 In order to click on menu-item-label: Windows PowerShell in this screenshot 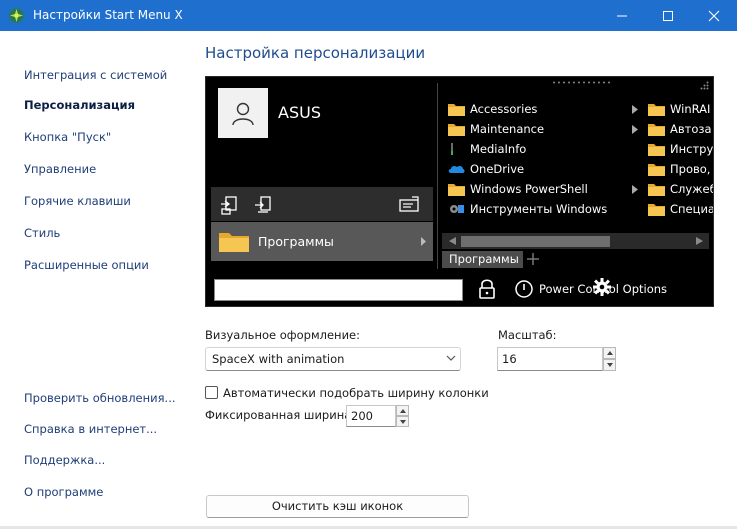, I will do `click(529, 189)`.